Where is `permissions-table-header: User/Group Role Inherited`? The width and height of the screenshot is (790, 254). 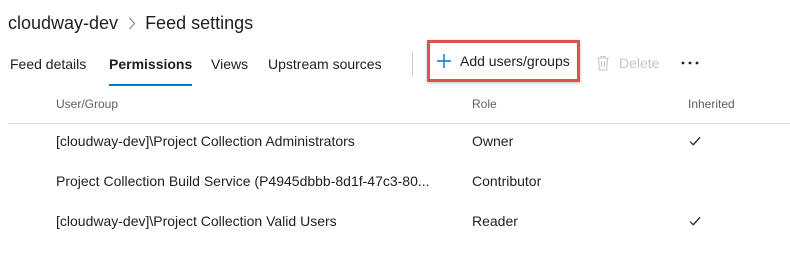
permissions-table-header: User/Group Role Inherited is located at coordinates (399, 106).